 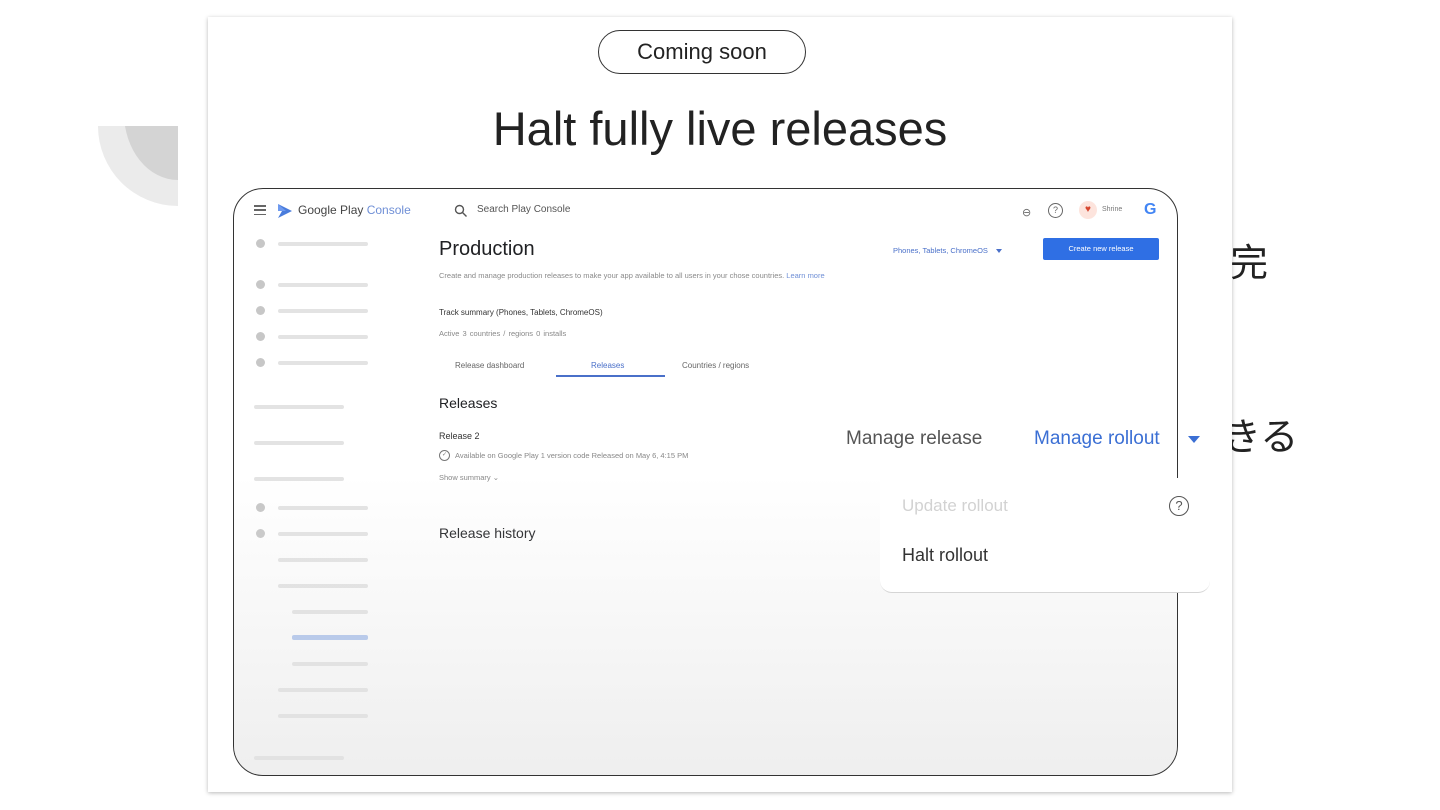 What do you see at coordinates (138, 166) in the screenshot?
I see `decorative-arc` at bounding box center [138, 166].